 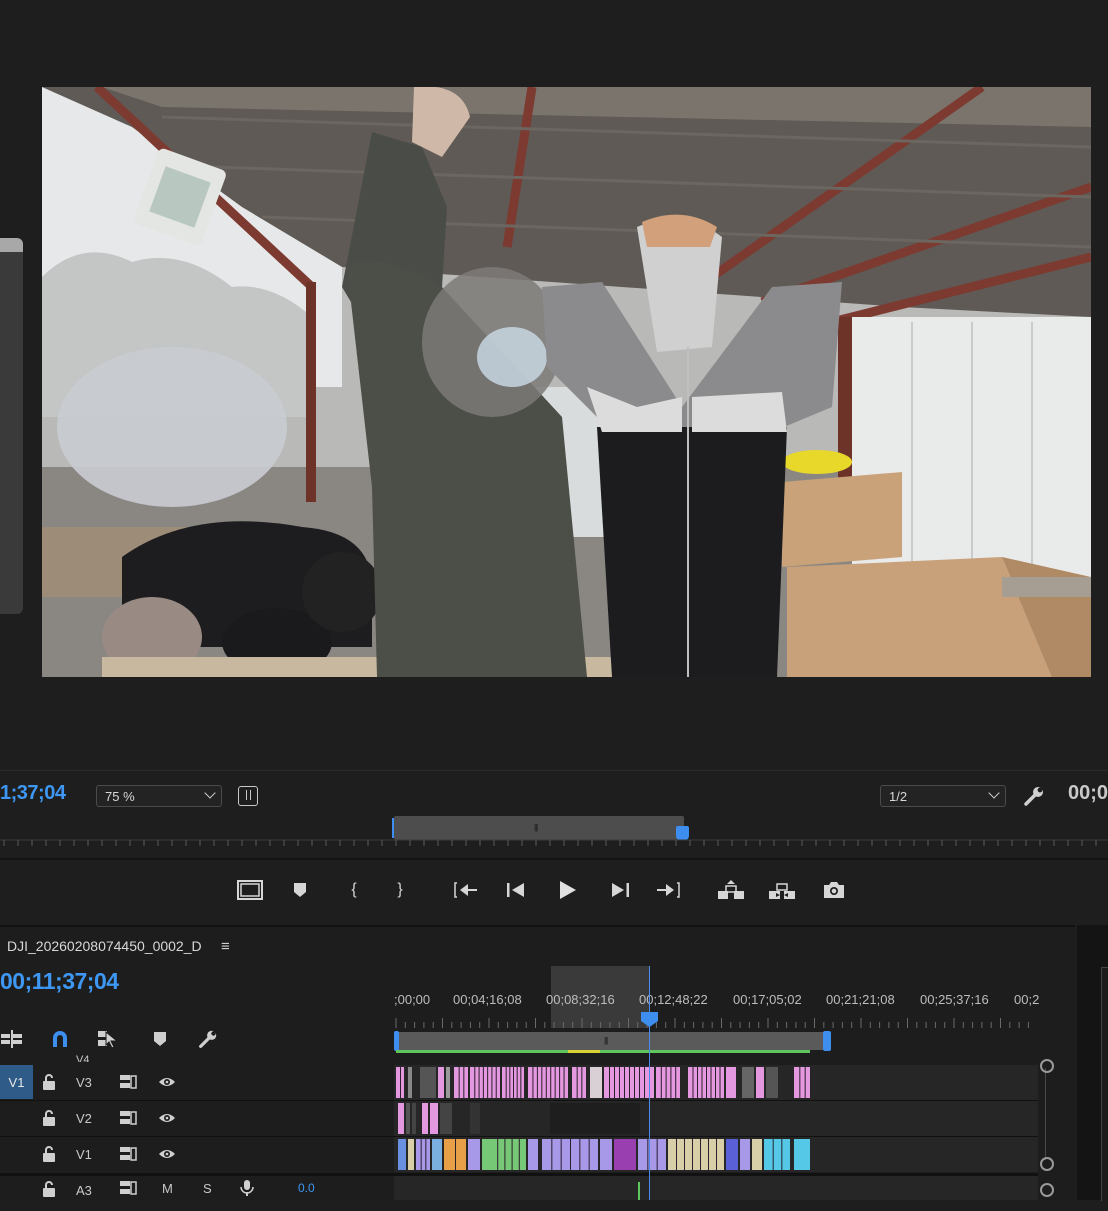 I want to click on safe-margins-button, so click(x=250, y=890).